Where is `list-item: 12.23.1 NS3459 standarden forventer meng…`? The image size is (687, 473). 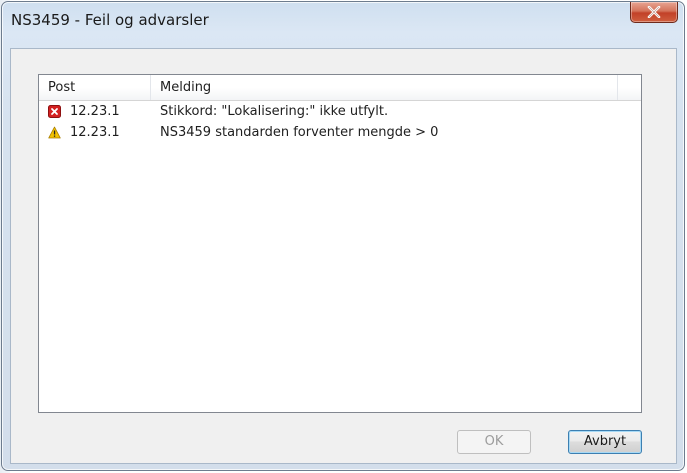 list-item: 12.23.1 NS3459 standarden forventer meng… is located at coordinates (340, 133).